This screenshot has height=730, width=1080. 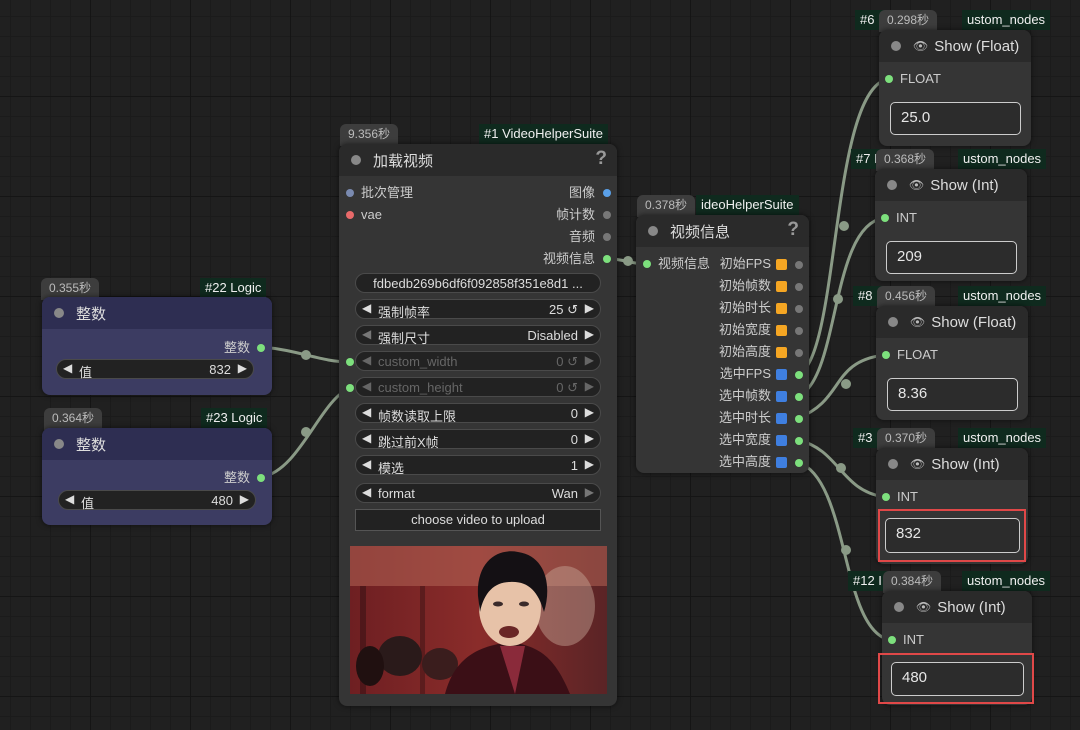 I want to click on custom-width-widget: ◀ custom_width 0 ↺ ▶, so click(x=478, y=361).